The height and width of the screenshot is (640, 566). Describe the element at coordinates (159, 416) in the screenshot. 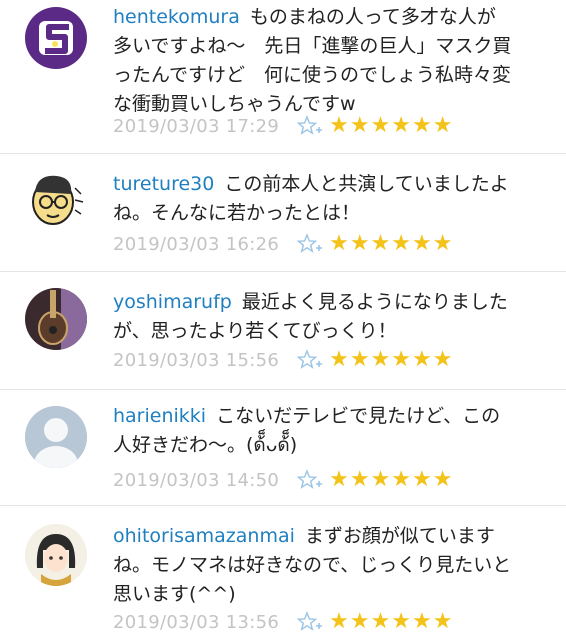

I see `username-link: harienikki` at that location.